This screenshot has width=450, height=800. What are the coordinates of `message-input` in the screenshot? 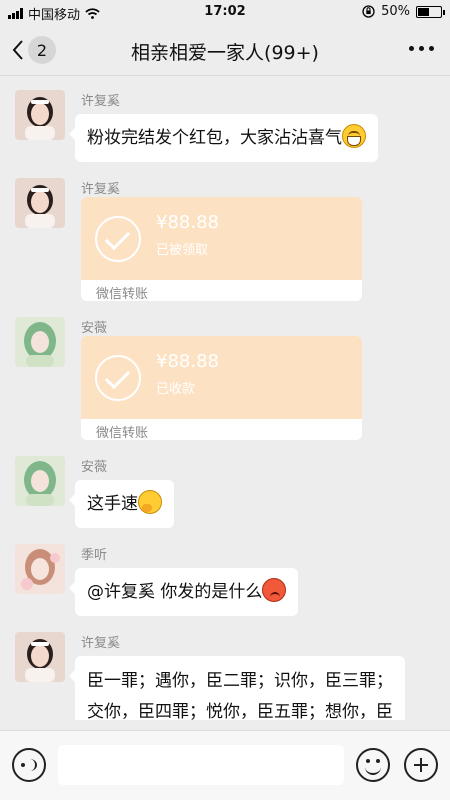 It's located at (201, 765).